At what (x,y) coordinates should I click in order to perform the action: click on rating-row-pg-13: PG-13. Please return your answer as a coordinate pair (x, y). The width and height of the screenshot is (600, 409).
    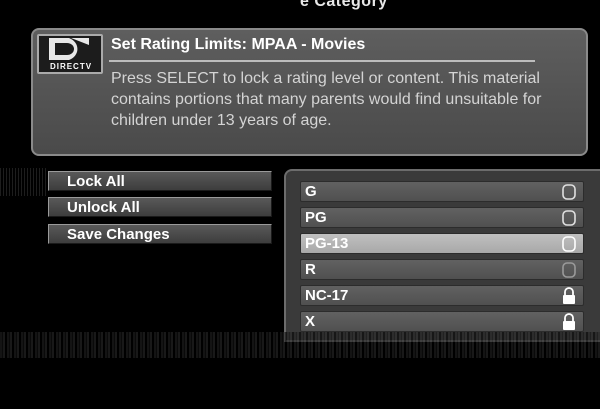
    Looking at the image, I should click on (442, 243).